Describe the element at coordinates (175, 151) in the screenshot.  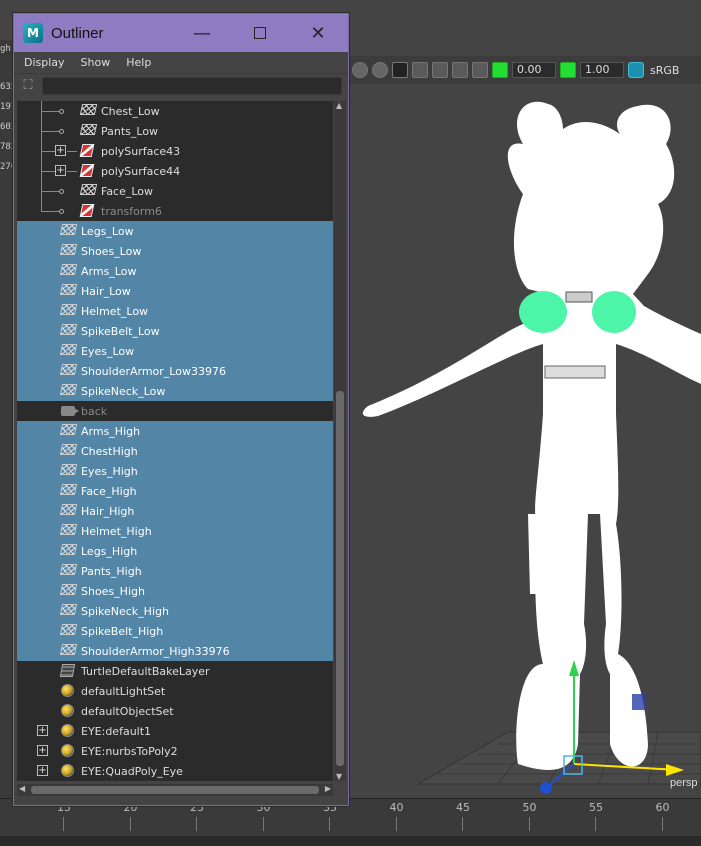
I see `outliner-row: + polySurface43` at that location.